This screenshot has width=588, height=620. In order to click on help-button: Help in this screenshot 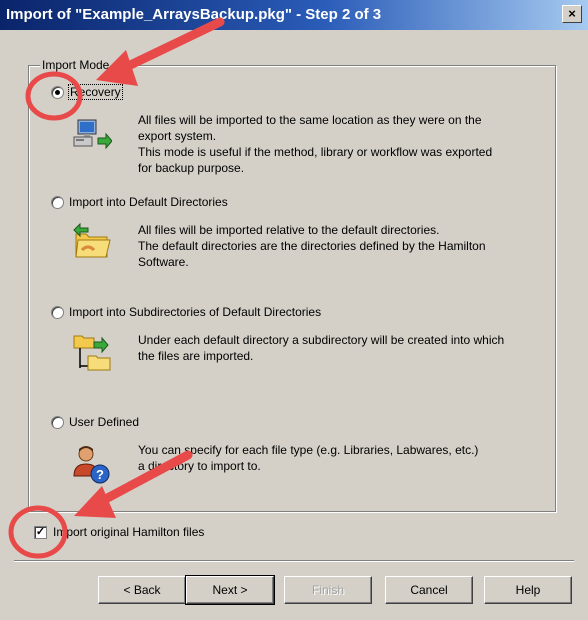, I will do `click(528, 590)`.